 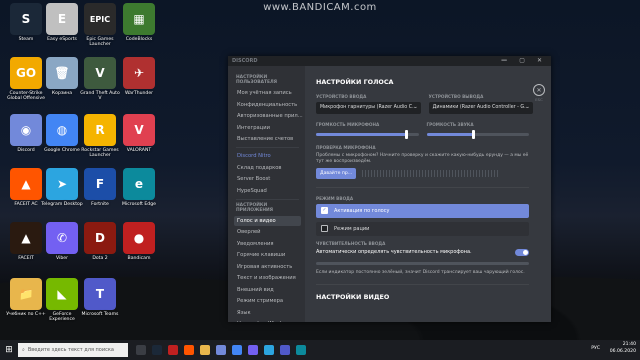 I want to click on viber-icon, so click(x=253, y=350).